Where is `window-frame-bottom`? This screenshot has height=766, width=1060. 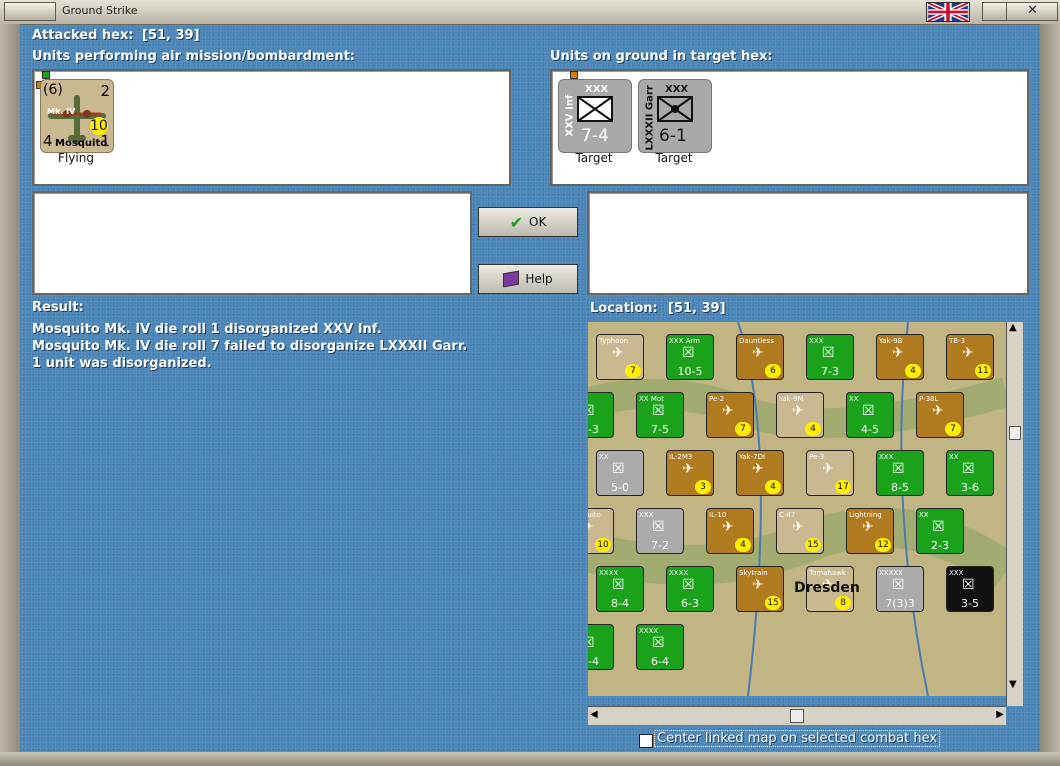
window-frame-bottom is located at coordinates (530, 759).